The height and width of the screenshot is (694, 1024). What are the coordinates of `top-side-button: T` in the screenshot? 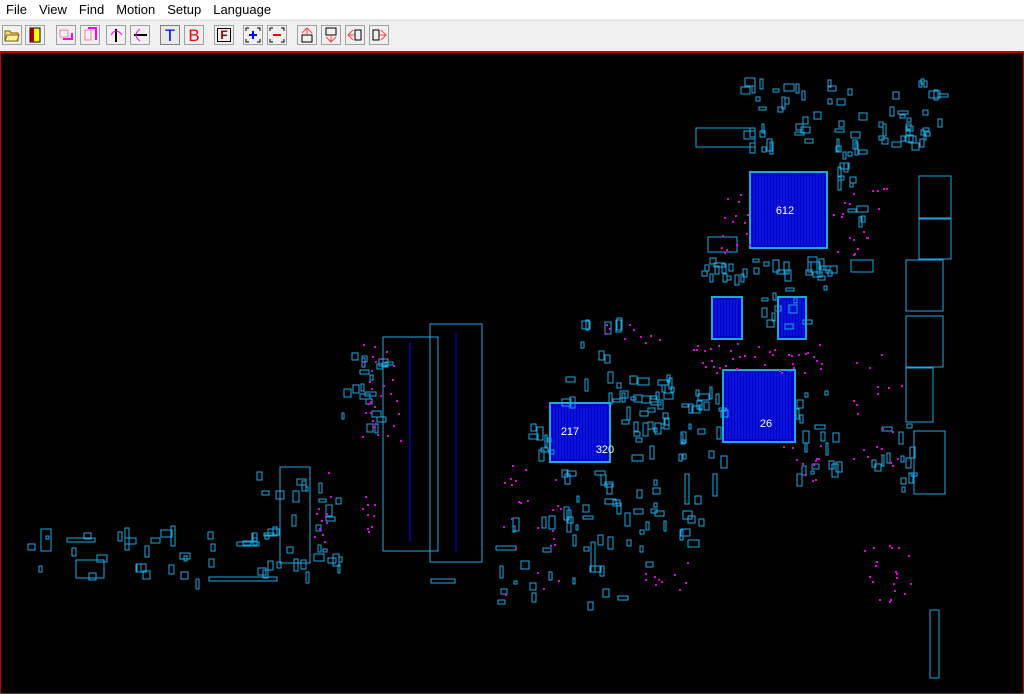 It's located at (170, 35).